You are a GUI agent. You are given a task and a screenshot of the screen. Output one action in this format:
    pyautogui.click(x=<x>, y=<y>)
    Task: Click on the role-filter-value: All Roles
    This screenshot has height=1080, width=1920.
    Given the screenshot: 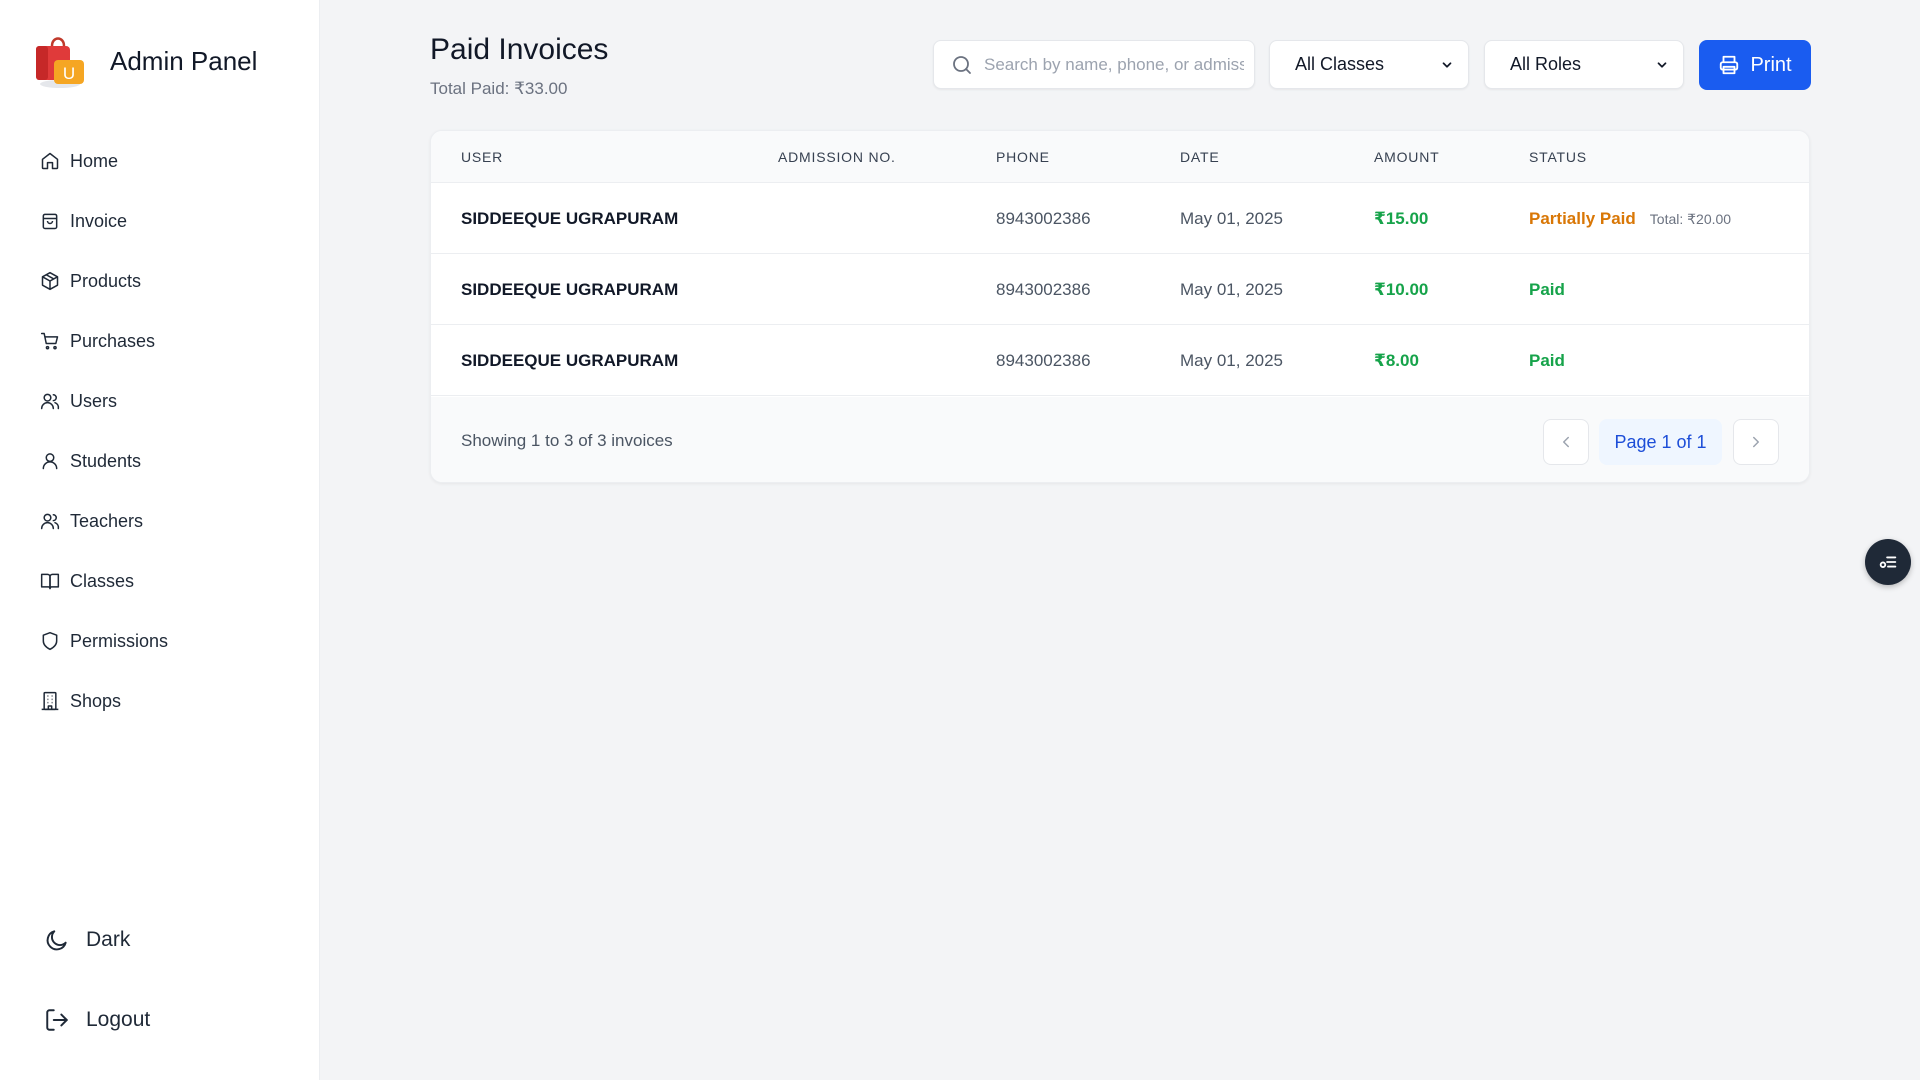 What is the action you would take?
    pyautogui.click(x=1546, y=64)
    